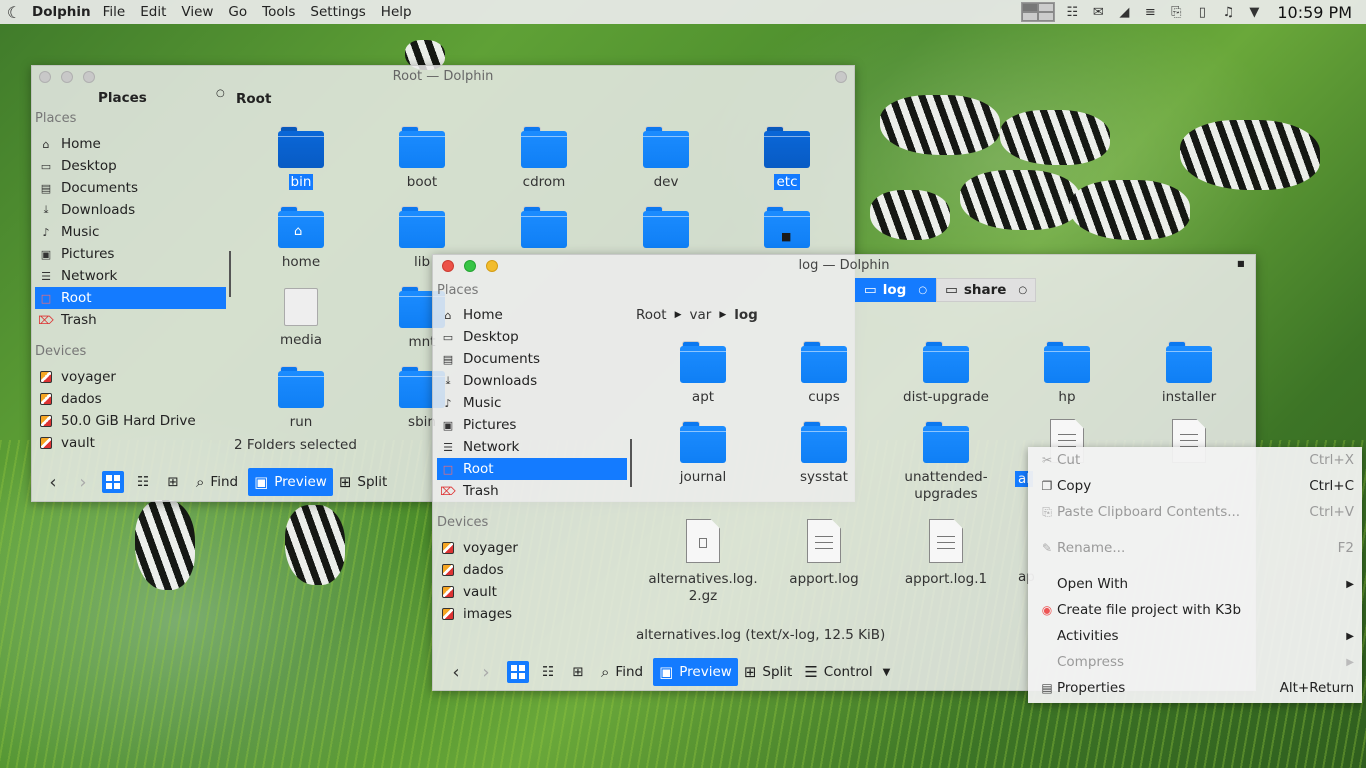 Image resolution: width=1366 pixels, height=768 pixels. I want to click on device-images: images, so click(532, 614).